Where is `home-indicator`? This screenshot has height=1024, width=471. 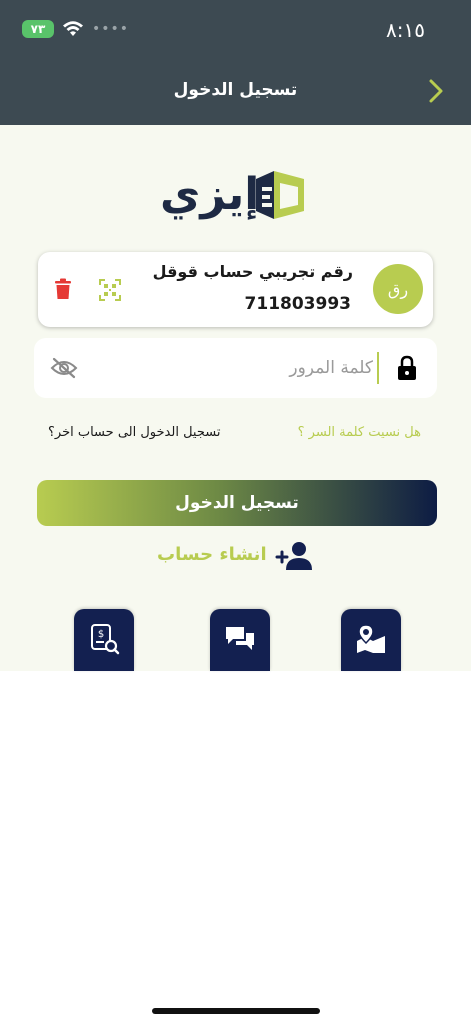 home-indicator is located at coordinates (236, 1011).